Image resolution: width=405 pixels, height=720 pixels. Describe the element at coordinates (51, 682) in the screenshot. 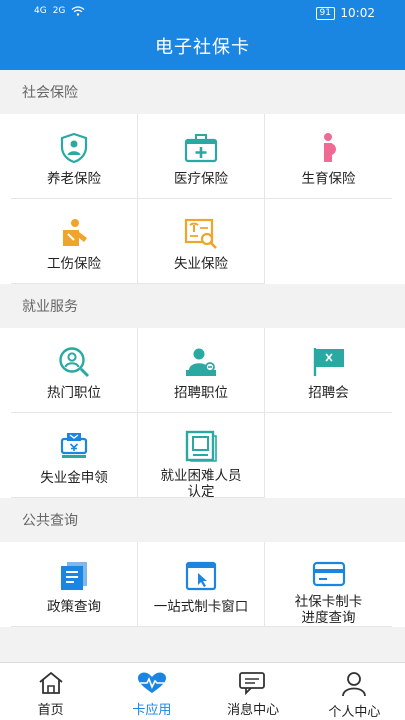

I see `home-icon` at that location.